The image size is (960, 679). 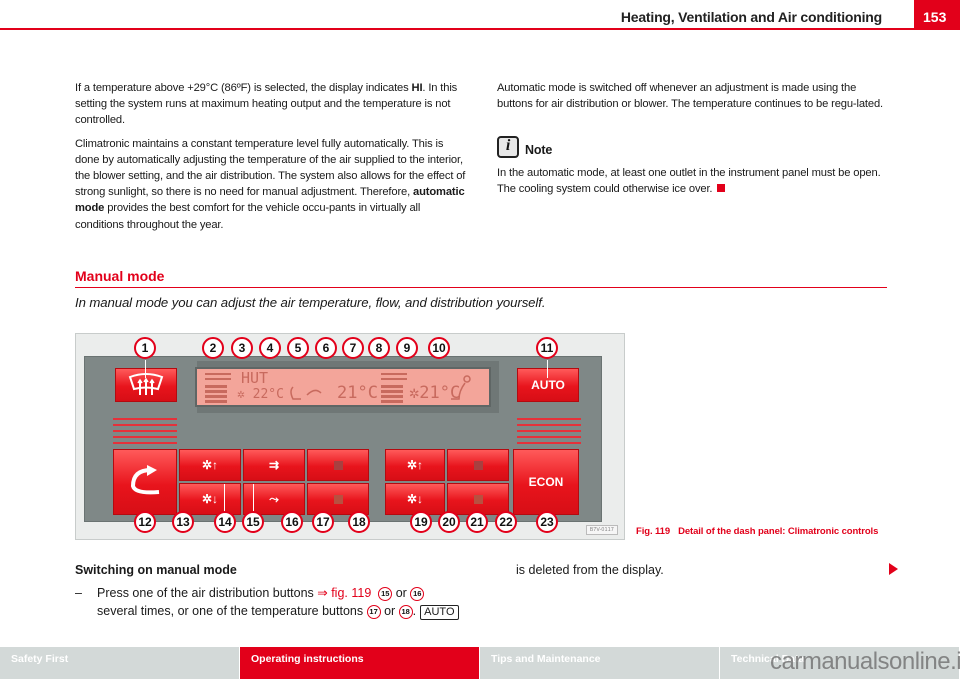 I want to click on windscreen-defrost-icon, so click(x=146, y=384).